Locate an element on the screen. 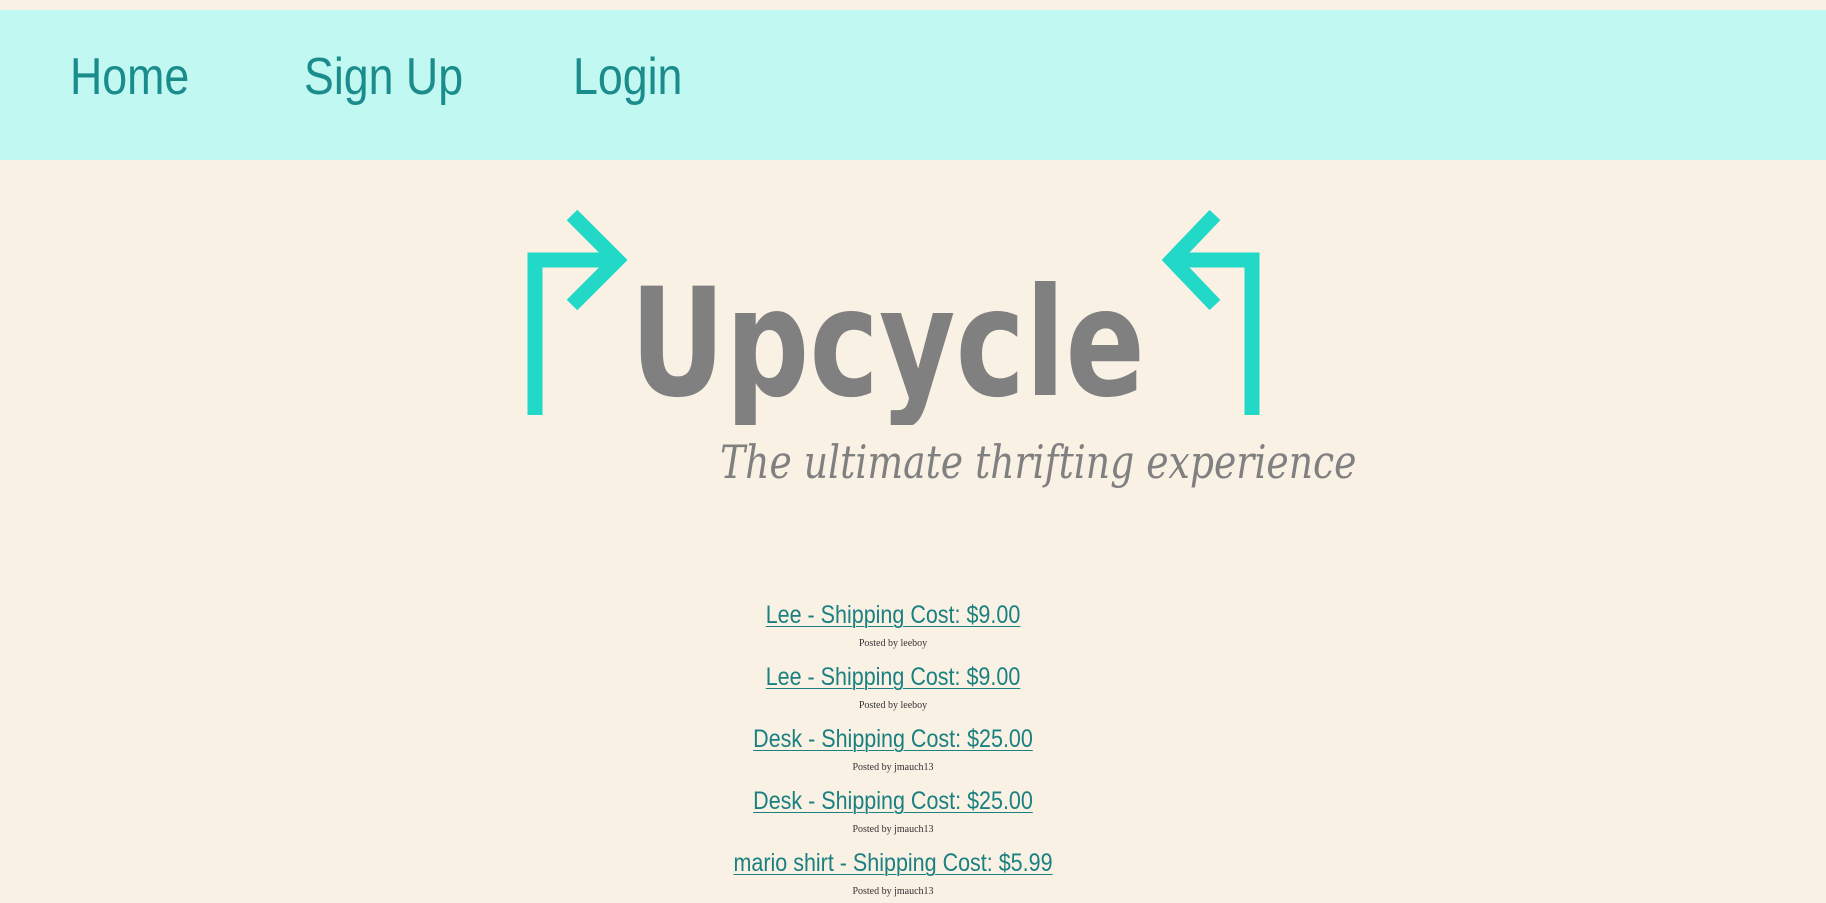  upcycle-logo: Upcycle is located at coordinates (893, 317).